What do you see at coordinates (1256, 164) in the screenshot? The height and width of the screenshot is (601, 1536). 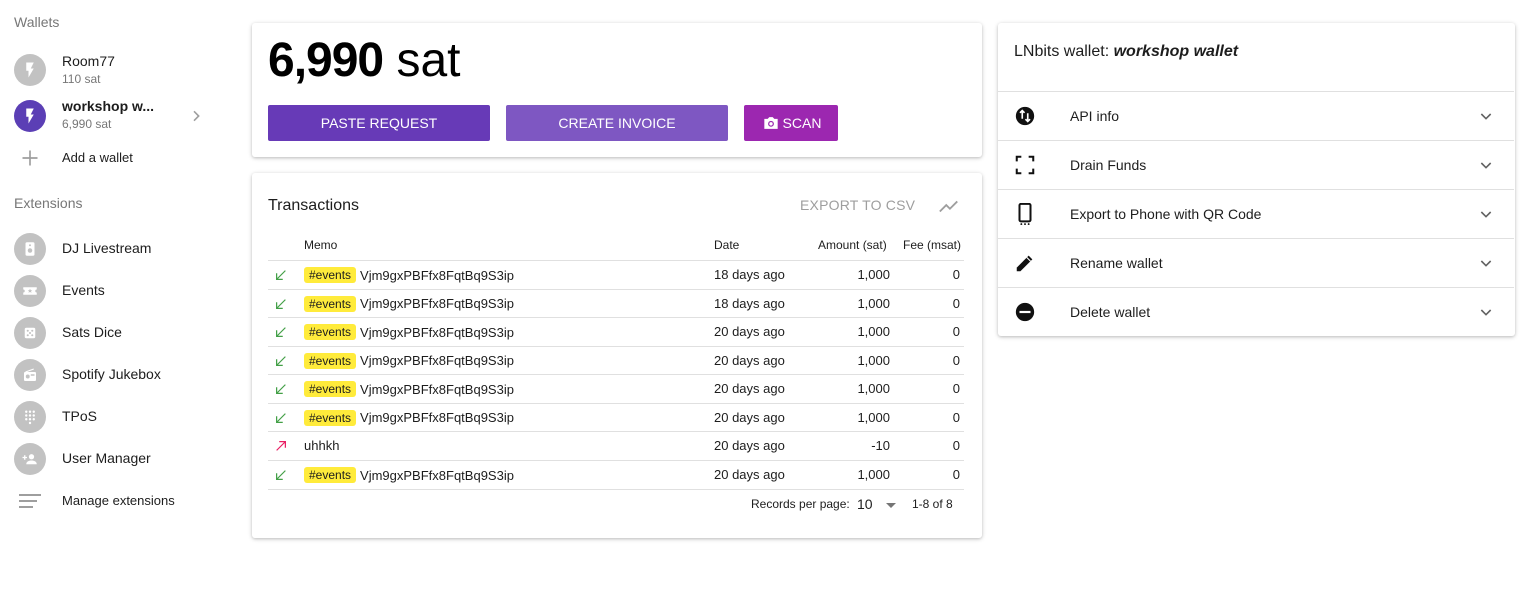 I see `expansion-drain-funds: Drain Funds` at bounding box center [1256, 164].